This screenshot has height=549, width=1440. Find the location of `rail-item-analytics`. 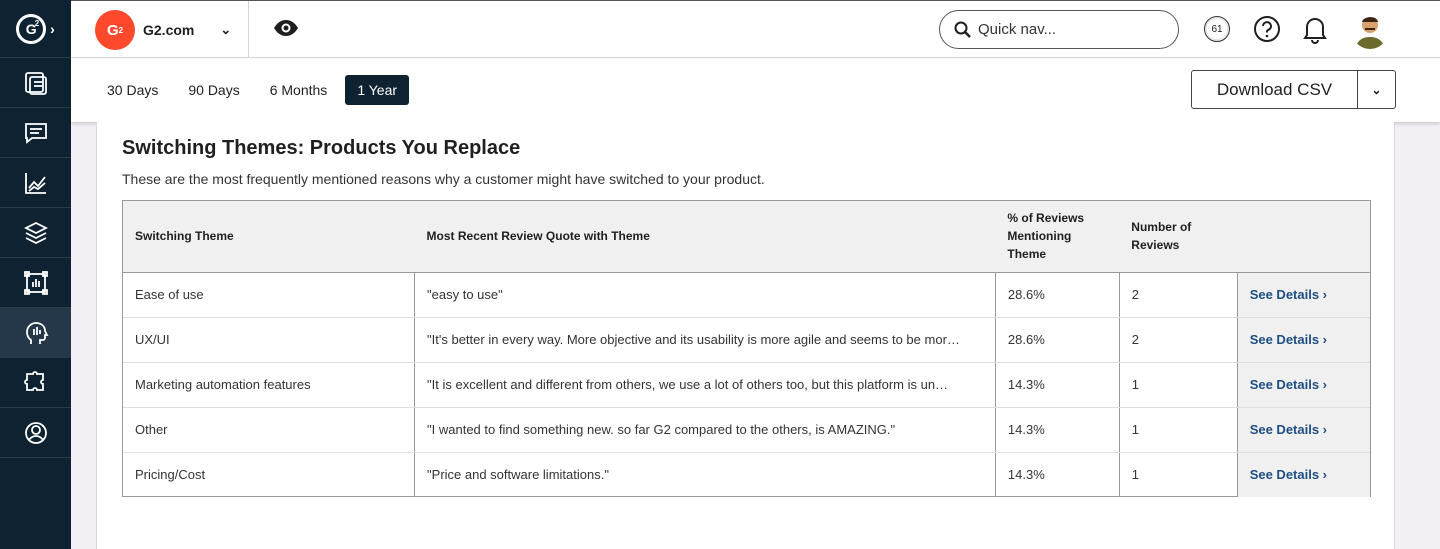

rail-item-analytics is located at coordinates (35, 183).